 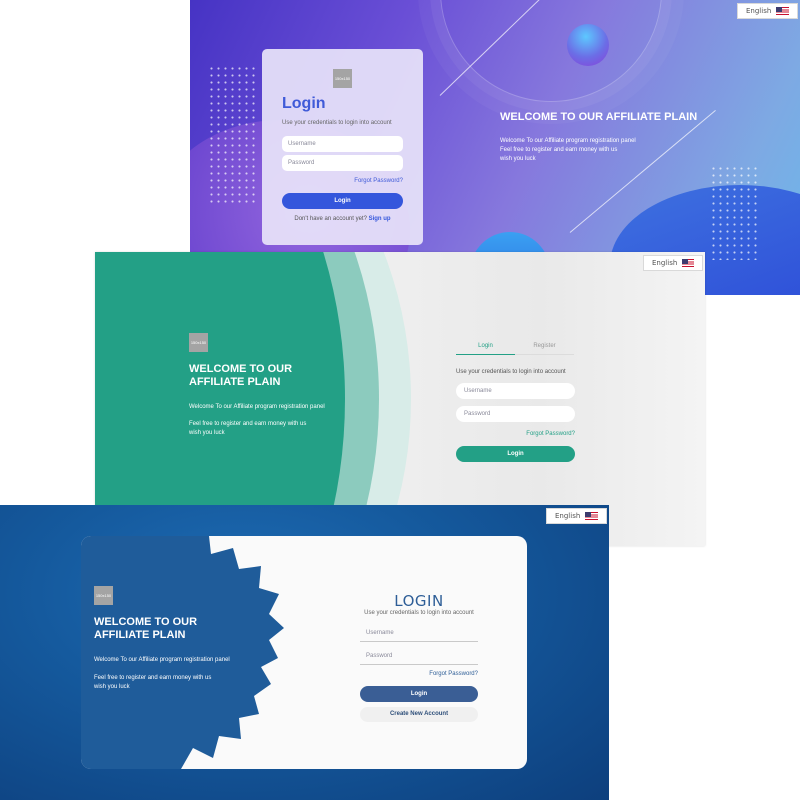 What do you see at coordinates (330, 219) in the screenshot?
I see `signup-prompt-text: Don't have an account yet?` at bounding box center [330, 219].